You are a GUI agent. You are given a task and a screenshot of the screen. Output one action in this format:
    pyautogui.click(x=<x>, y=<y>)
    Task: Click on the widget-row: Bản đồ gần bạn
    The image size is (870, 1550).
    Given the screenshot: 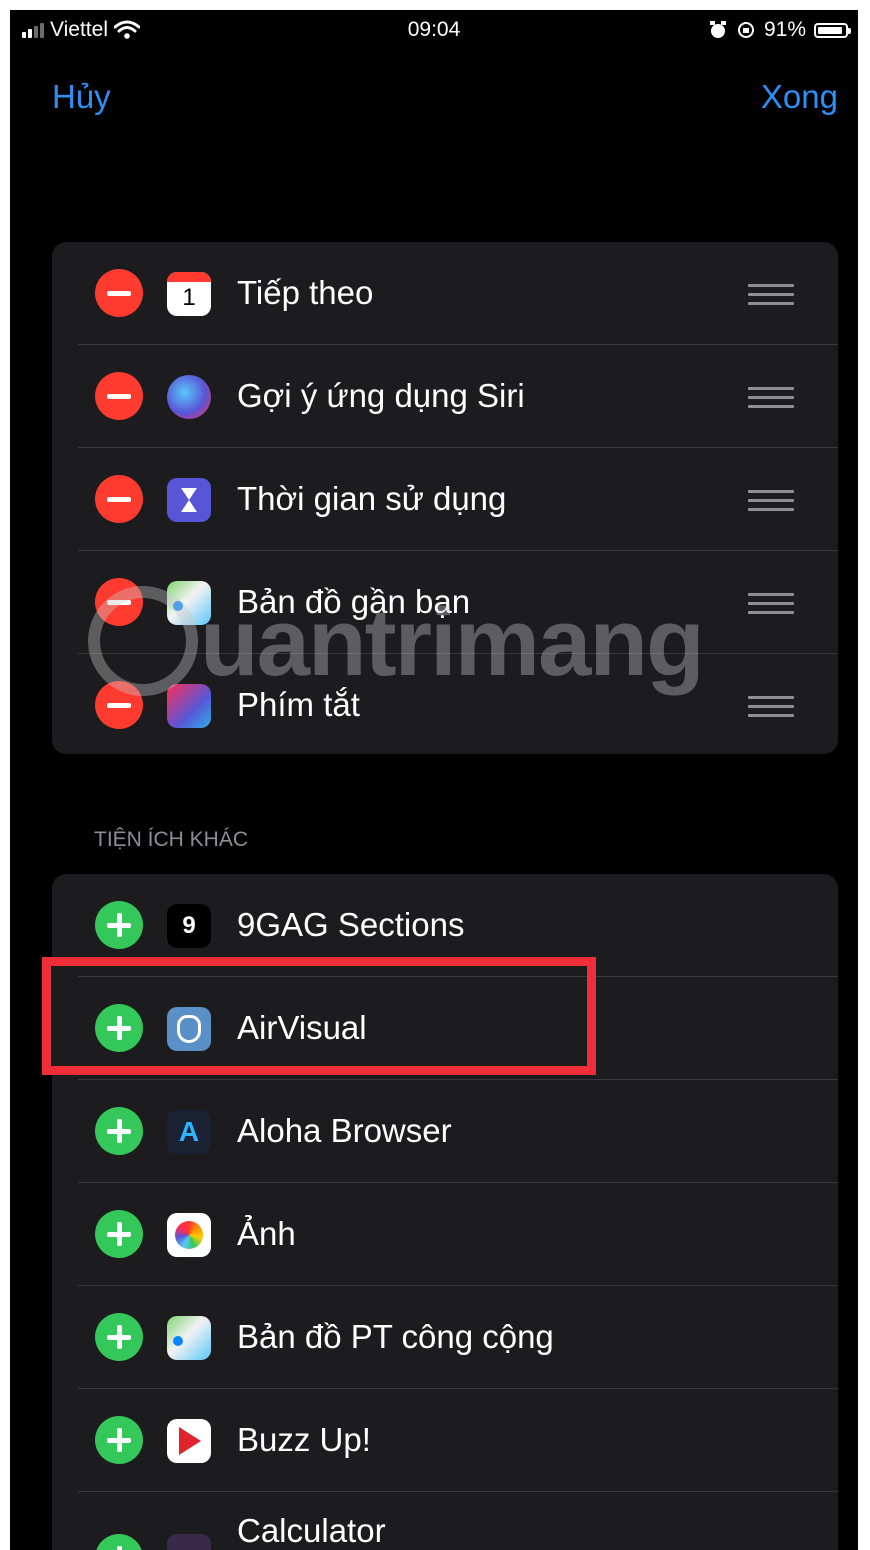 What is the action you would take?
    pyautogui.click(x=445, y=602)
    